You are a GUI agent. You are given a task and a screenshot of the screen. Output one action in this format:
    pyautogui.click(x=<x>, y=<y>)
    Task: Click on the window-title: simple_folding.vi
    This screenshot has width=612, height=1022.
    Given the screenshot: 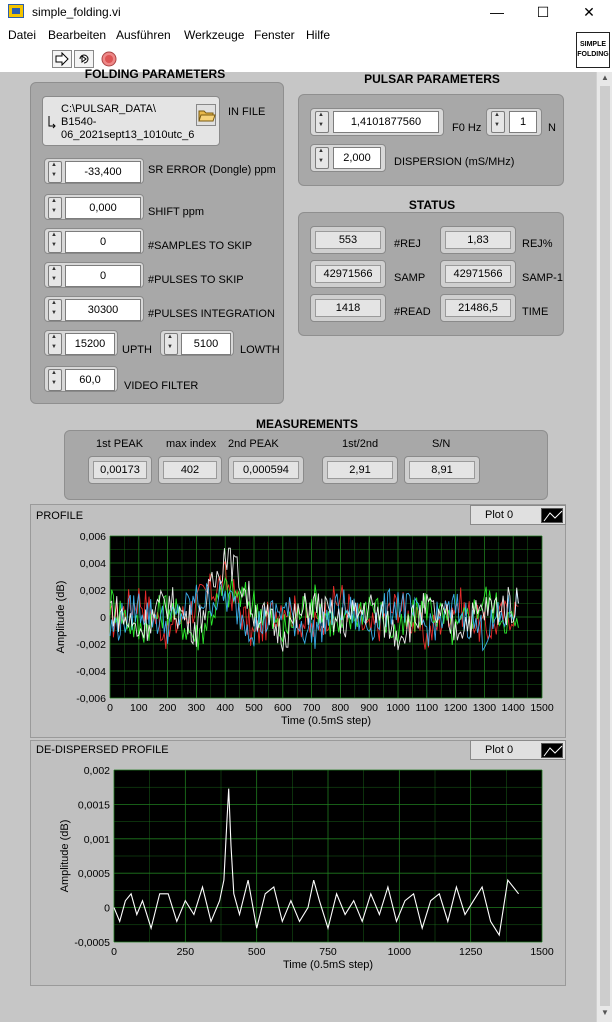 What is the action you would take?
    pyautogui.click(x=76, y=12)
    